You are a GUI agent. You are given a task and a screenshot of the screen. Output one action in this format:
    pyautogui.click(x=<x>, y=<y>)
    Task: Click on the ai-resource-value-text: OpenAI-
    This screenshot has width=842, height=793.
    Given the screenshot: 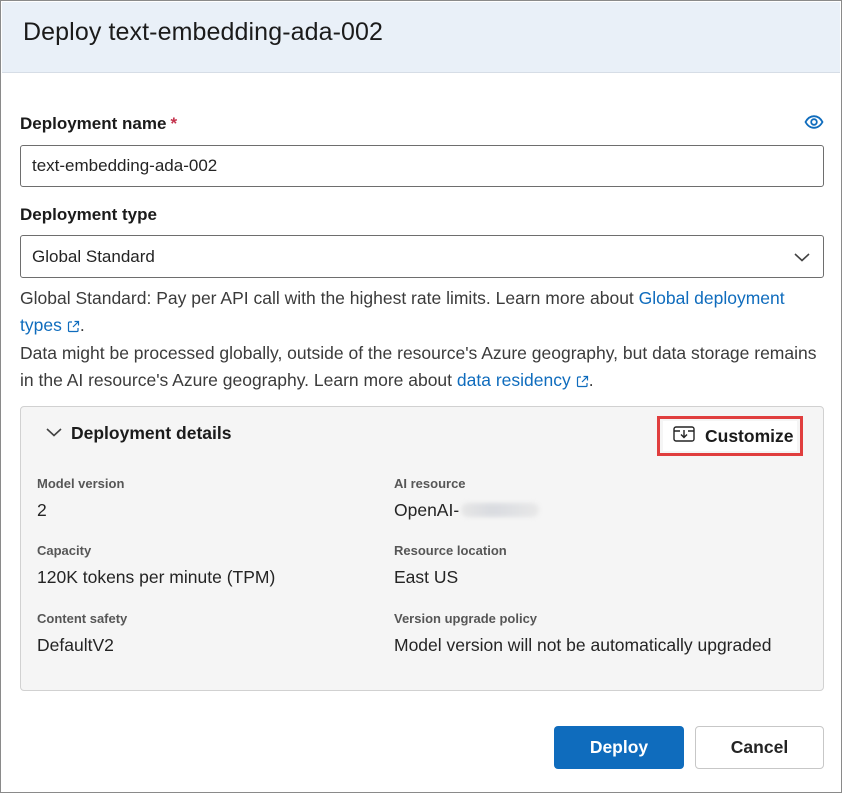 What is the action you would take?
    pyautogui.click(x=427, y=510)
    